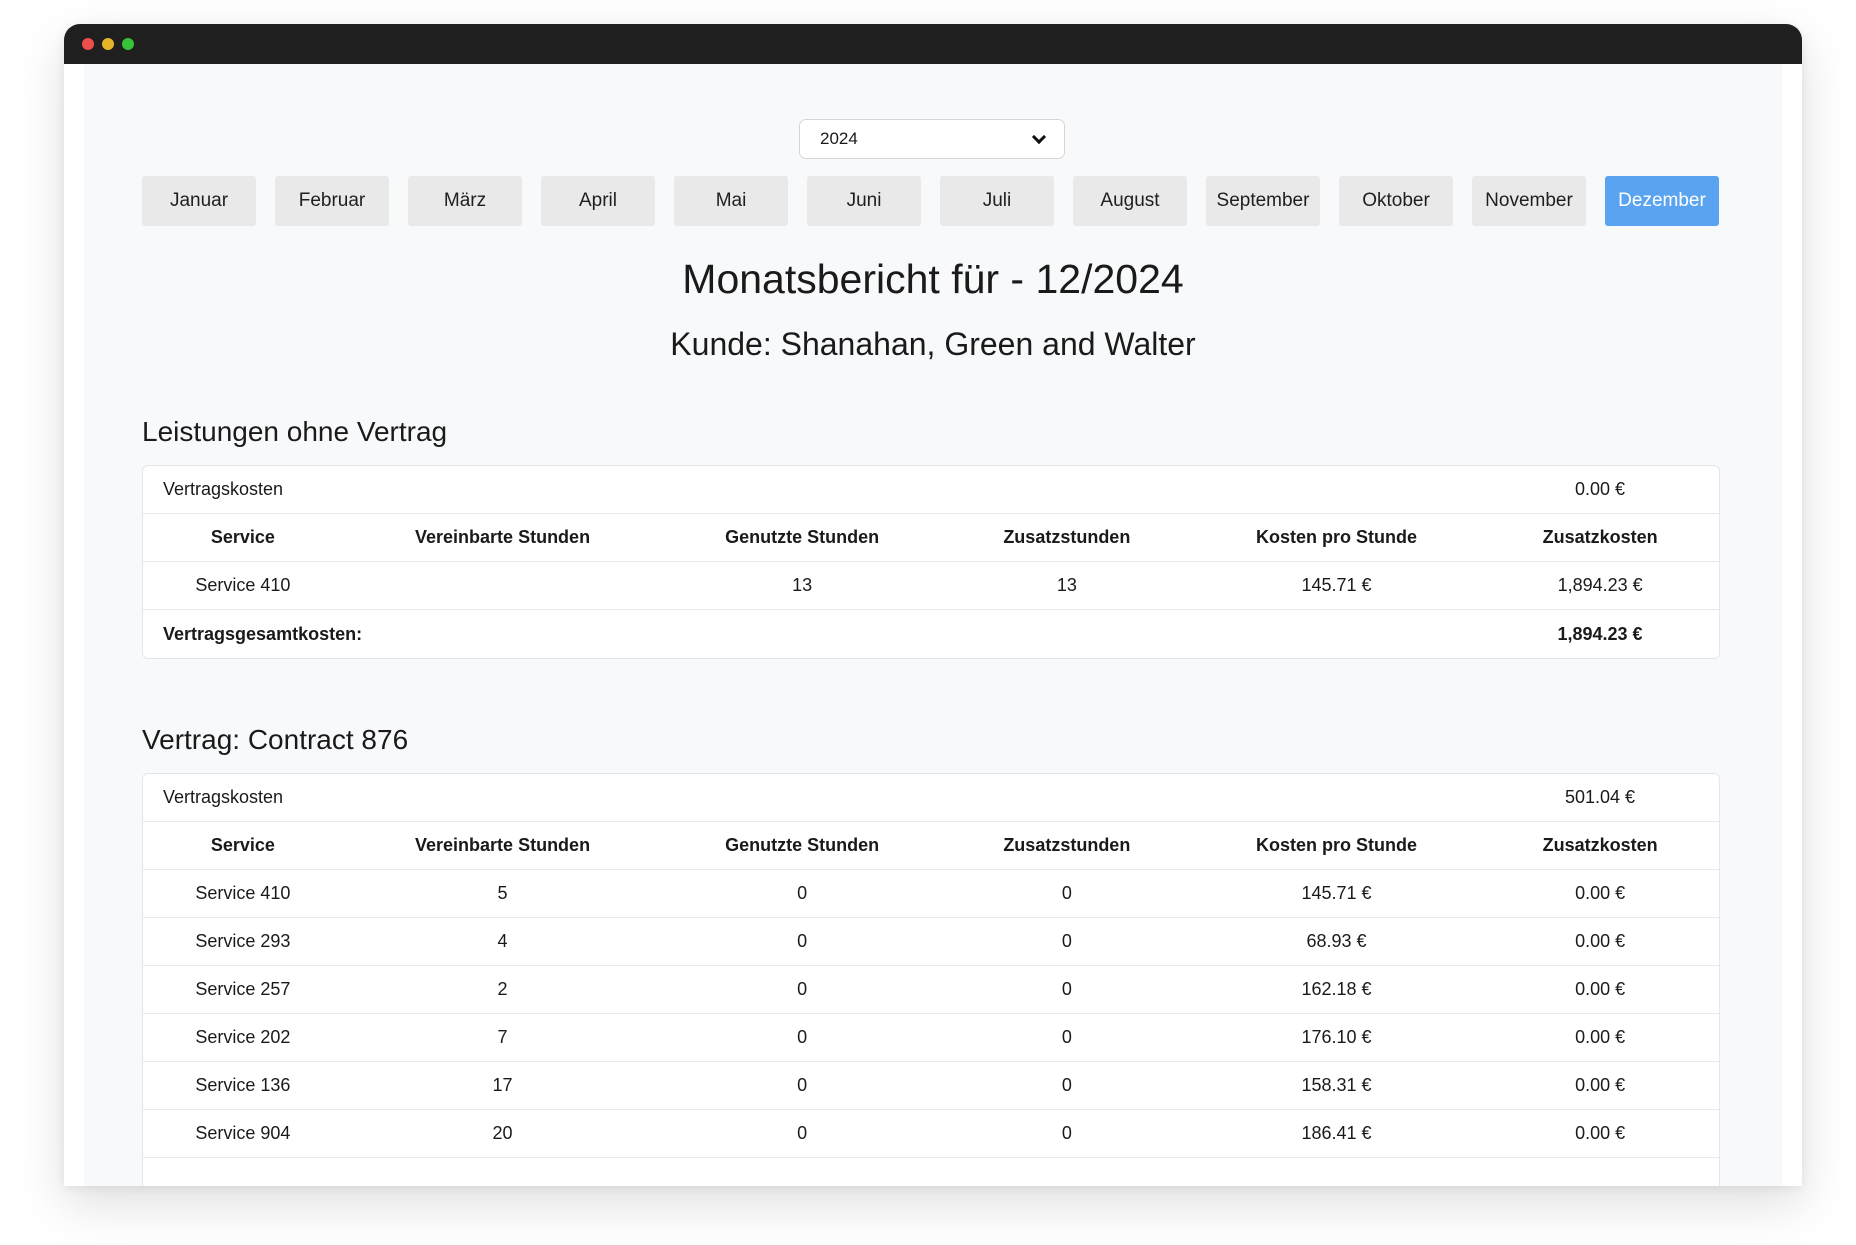  Describe the element at coordinates (263, 633) in the screenshot. I see `total-label: Vertragsgesamtkosten:` at that location.